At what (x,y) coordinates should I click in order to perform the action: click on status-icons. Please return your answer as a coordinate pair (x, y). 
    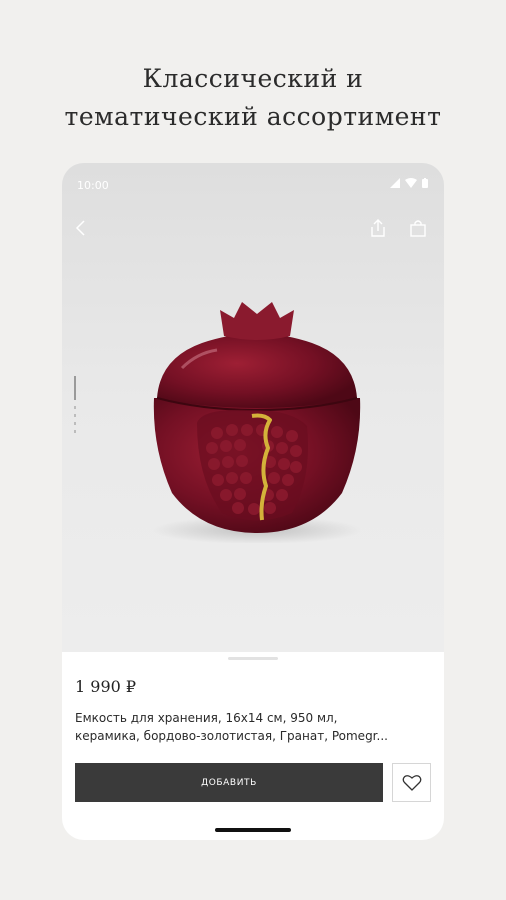
    Looking at the image, I should click on (409, 183).